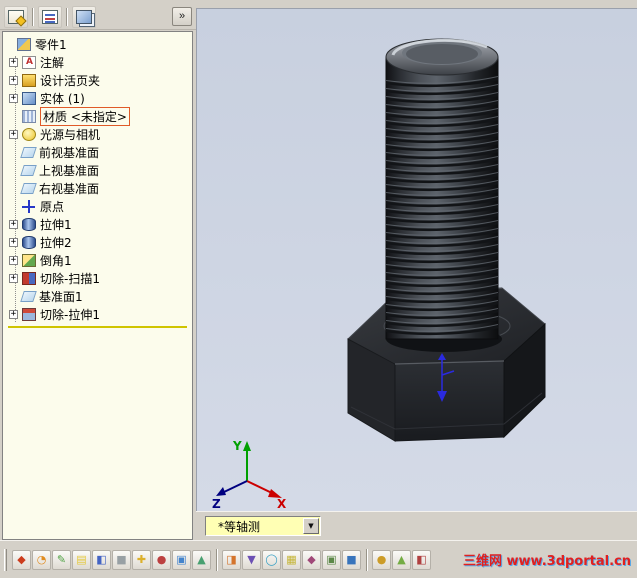 The width and height of the screenshot is (637, 578). Describe the element at coordinates (29, 134) in the screenshot. I see `lights-cameras-icon` at that location.